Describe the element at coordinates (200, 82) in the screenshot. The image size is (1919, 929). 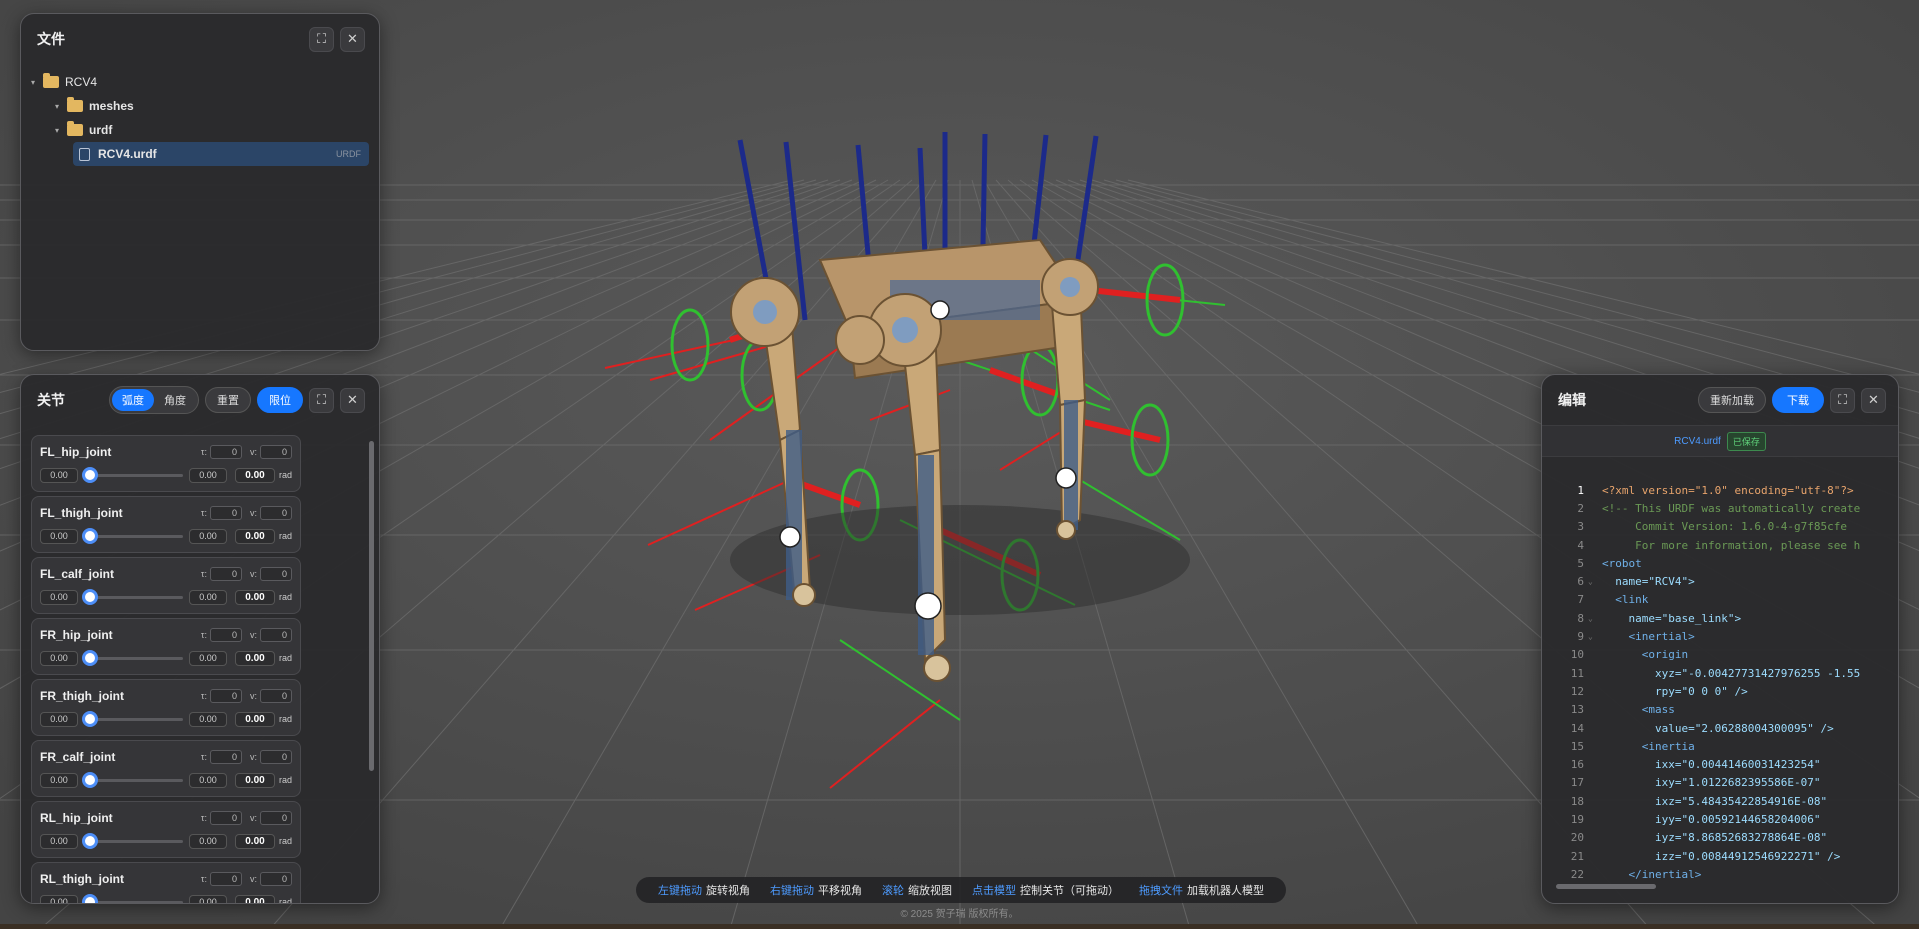
I see `tree-item-rcv4: ▾ RCV4` at that location.